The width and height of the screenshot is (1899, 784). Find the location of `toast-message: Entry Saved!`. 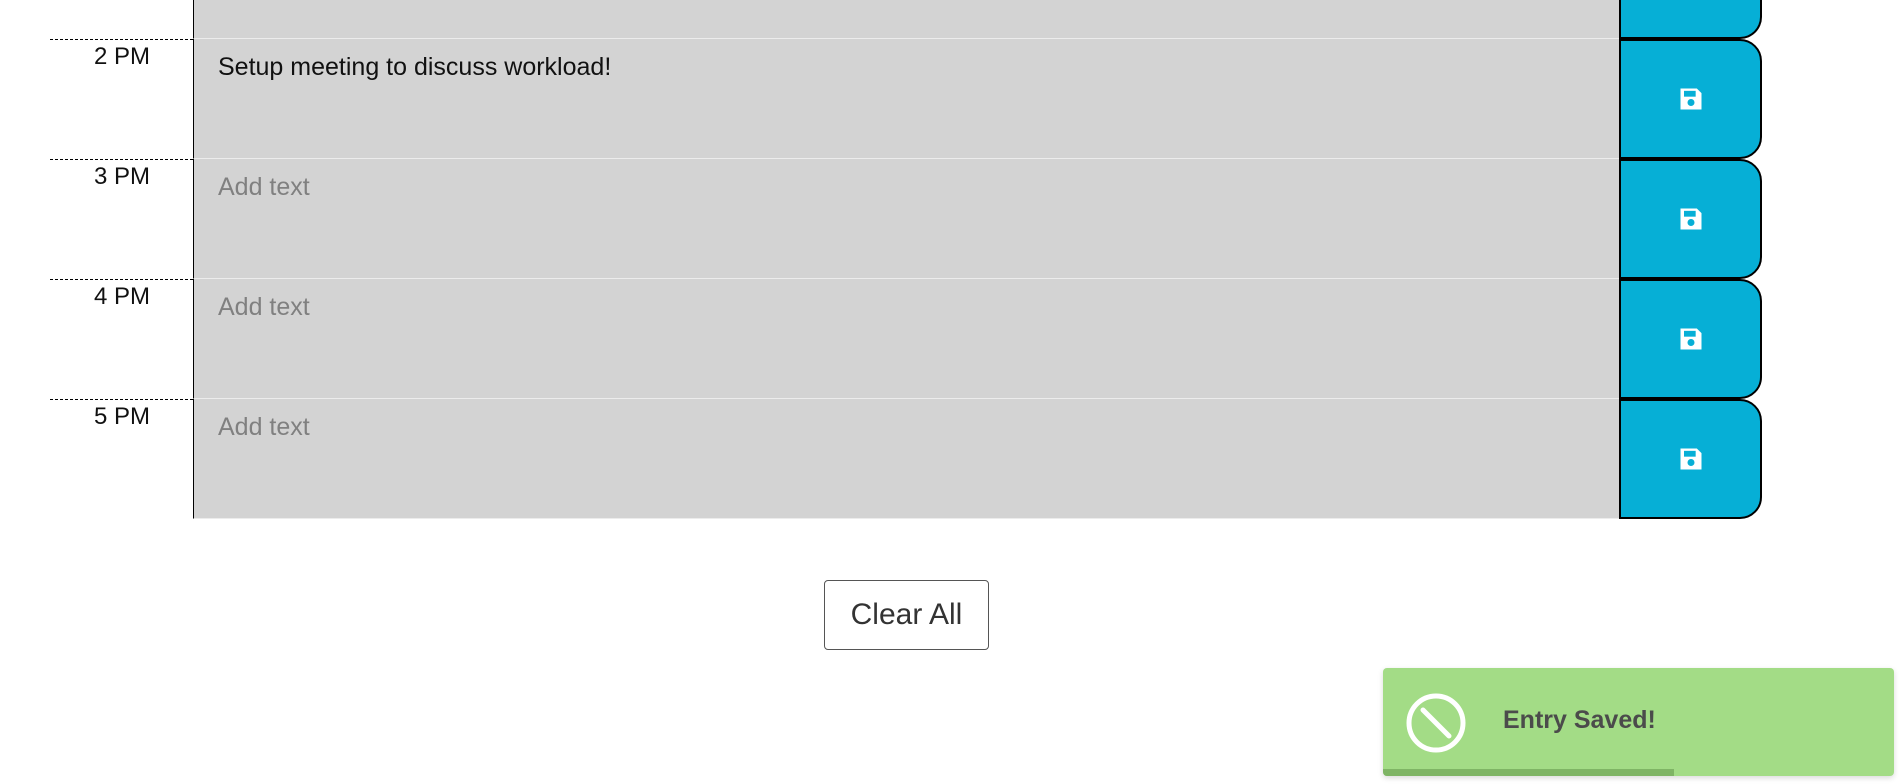

toast-message: Entry Saved! is located at coordinates (1579, 720).